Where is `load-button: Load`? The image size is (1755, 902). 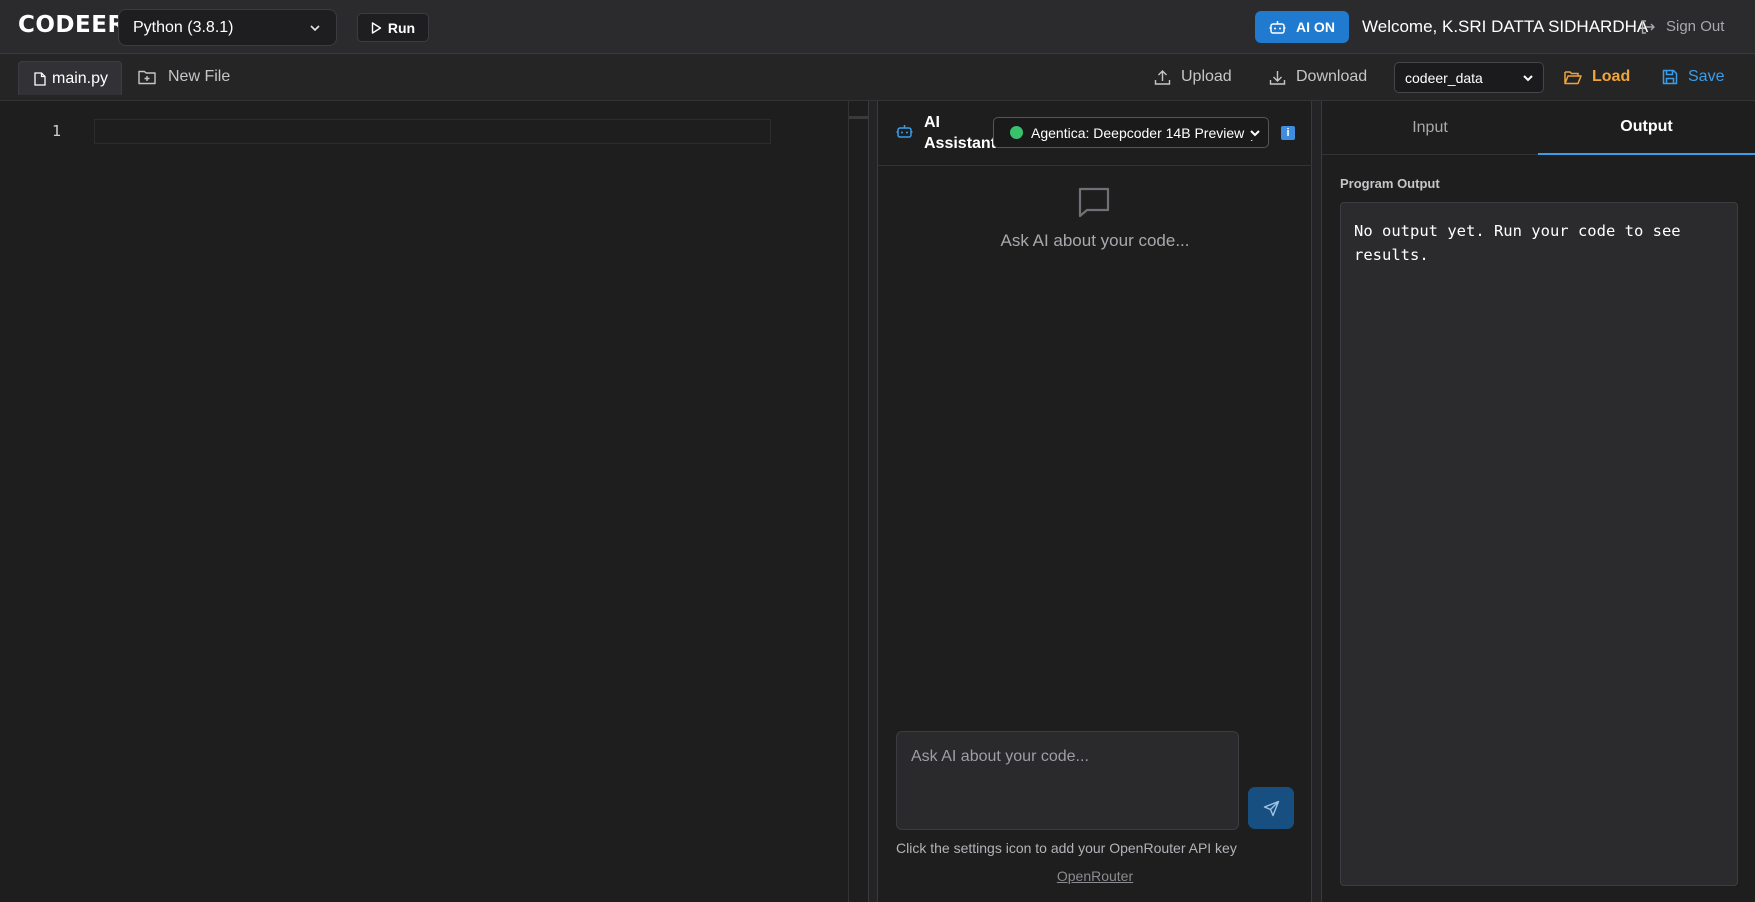
load-button: Load is located at coordinates (1597, 77).